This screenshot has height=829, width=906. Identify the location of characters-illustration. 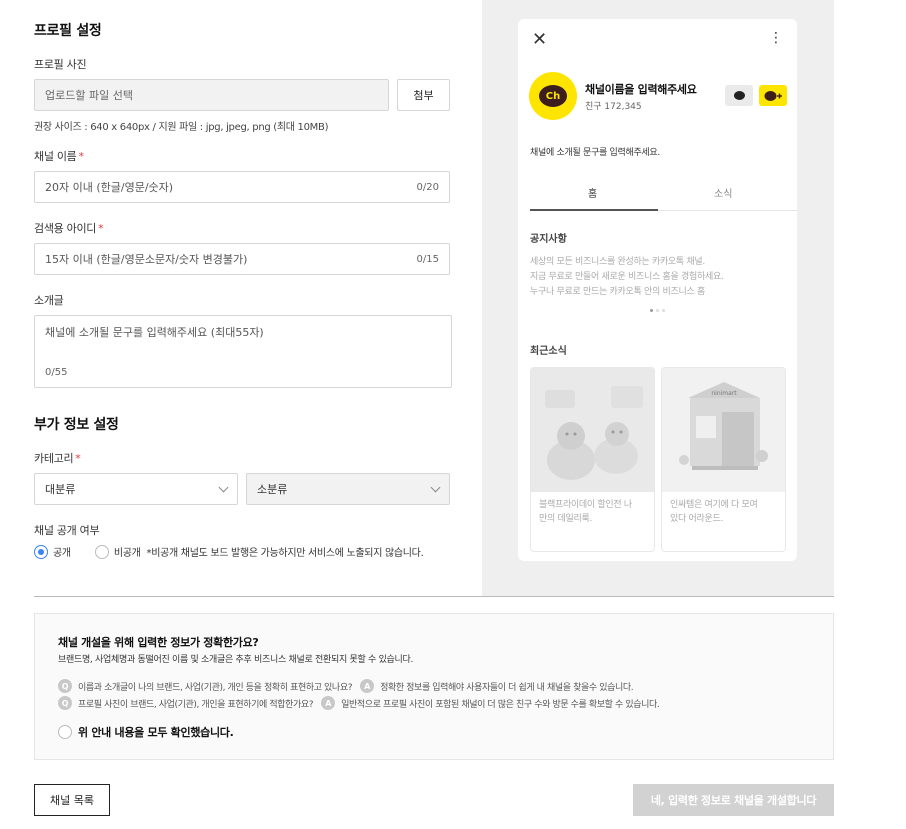
(592, 430).